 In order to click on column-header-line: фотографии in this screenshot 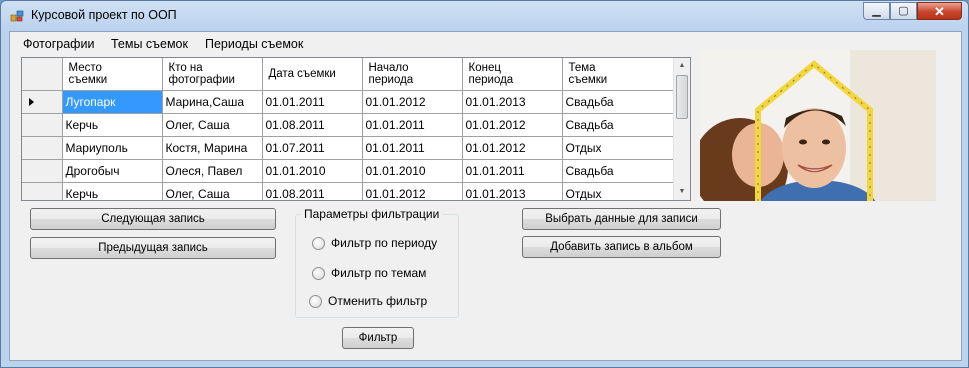, I will do `click(201, 79)`.